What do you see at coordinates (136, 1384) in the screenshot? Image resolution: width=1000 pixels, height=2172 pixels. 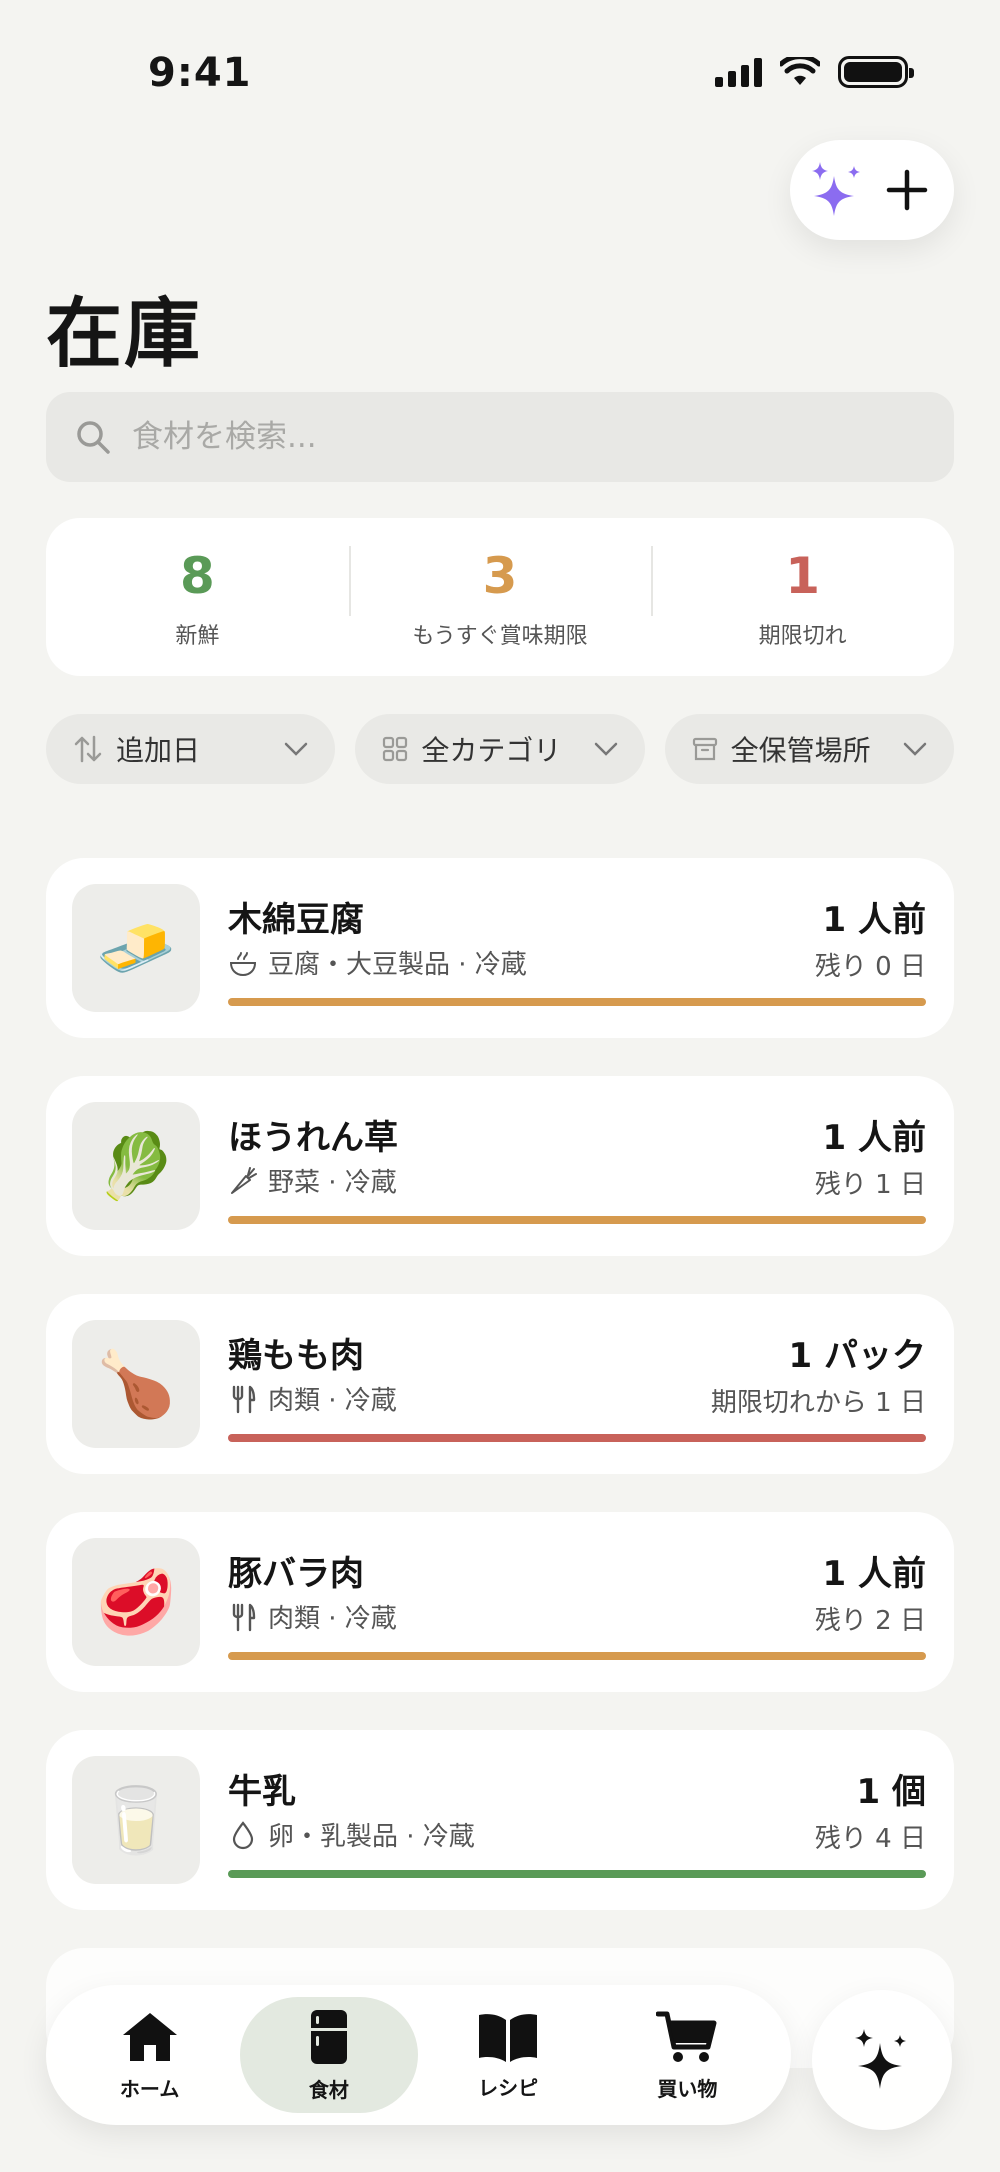 I see `chicken-thigh-image: 🍗` at bounding box center [136, 1384].